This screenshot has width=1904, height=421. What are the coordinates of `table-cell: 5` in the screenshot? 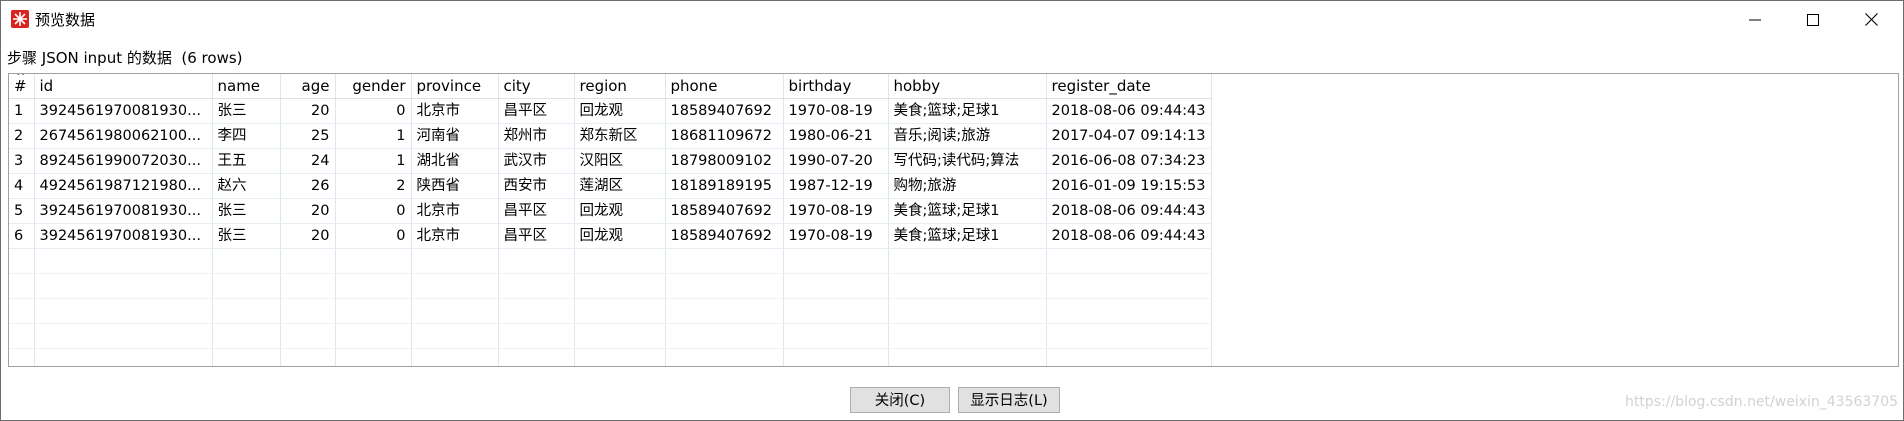 It's located at (22, 211).